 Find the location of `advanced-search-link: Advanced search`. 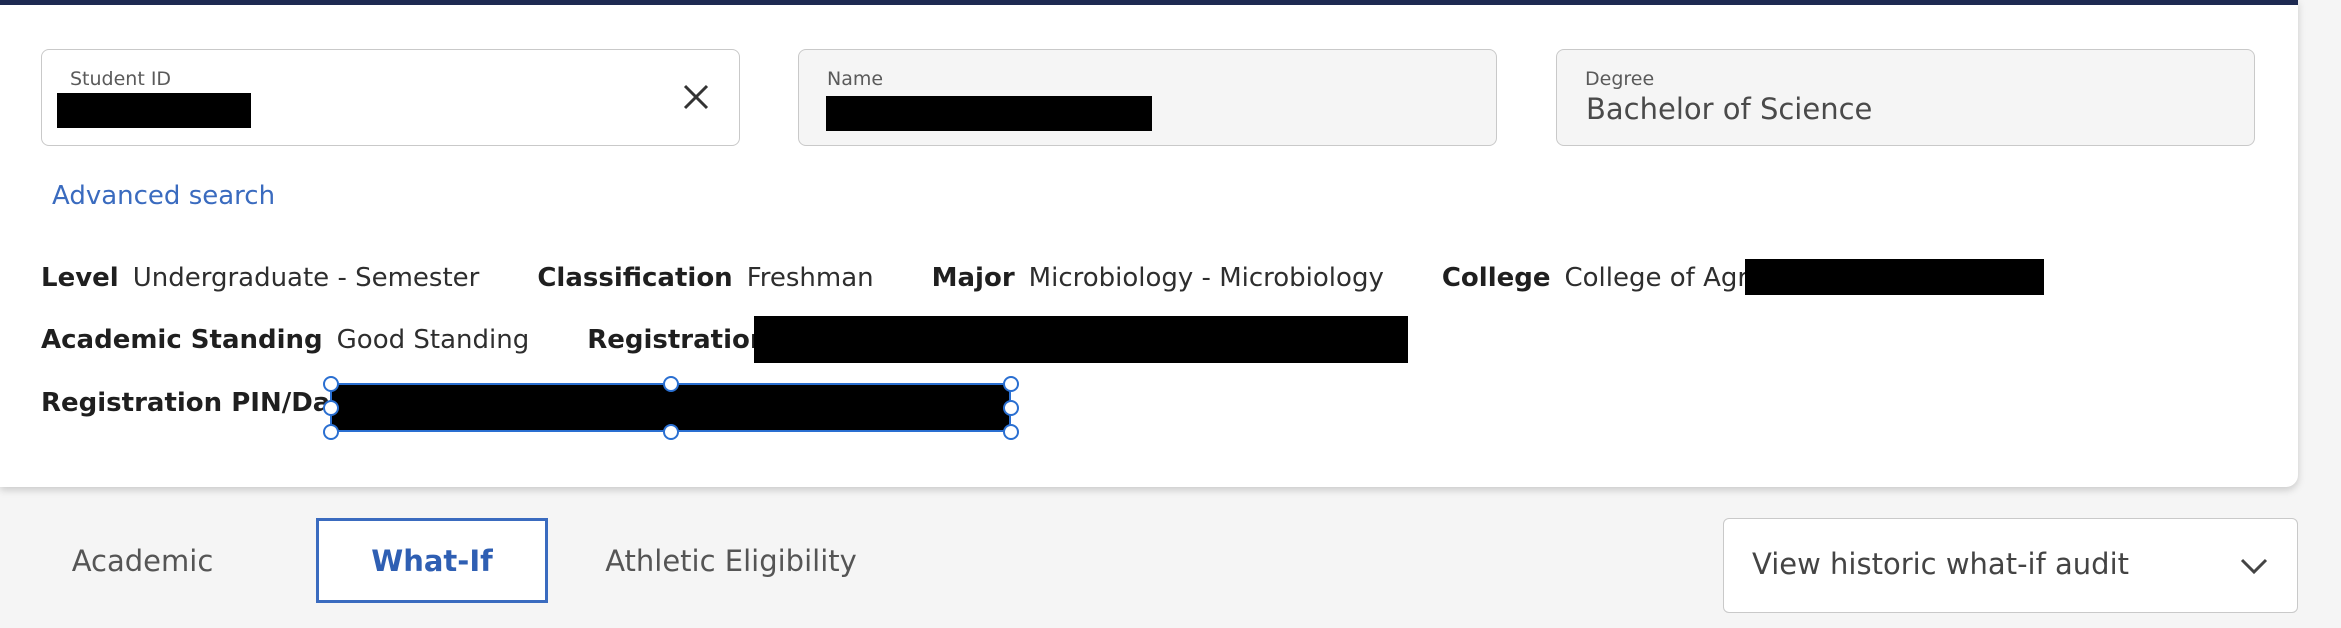

advanced-search-link: Advanced search is located at coordinates (163, 196).